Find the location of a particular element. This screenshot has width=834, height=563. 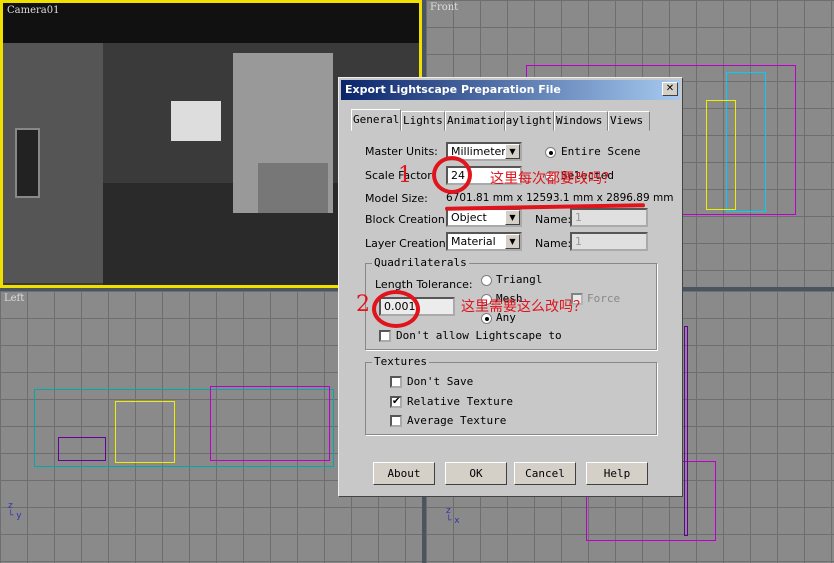

master-units-label: Master Units: is located at coordinates (401, 151).